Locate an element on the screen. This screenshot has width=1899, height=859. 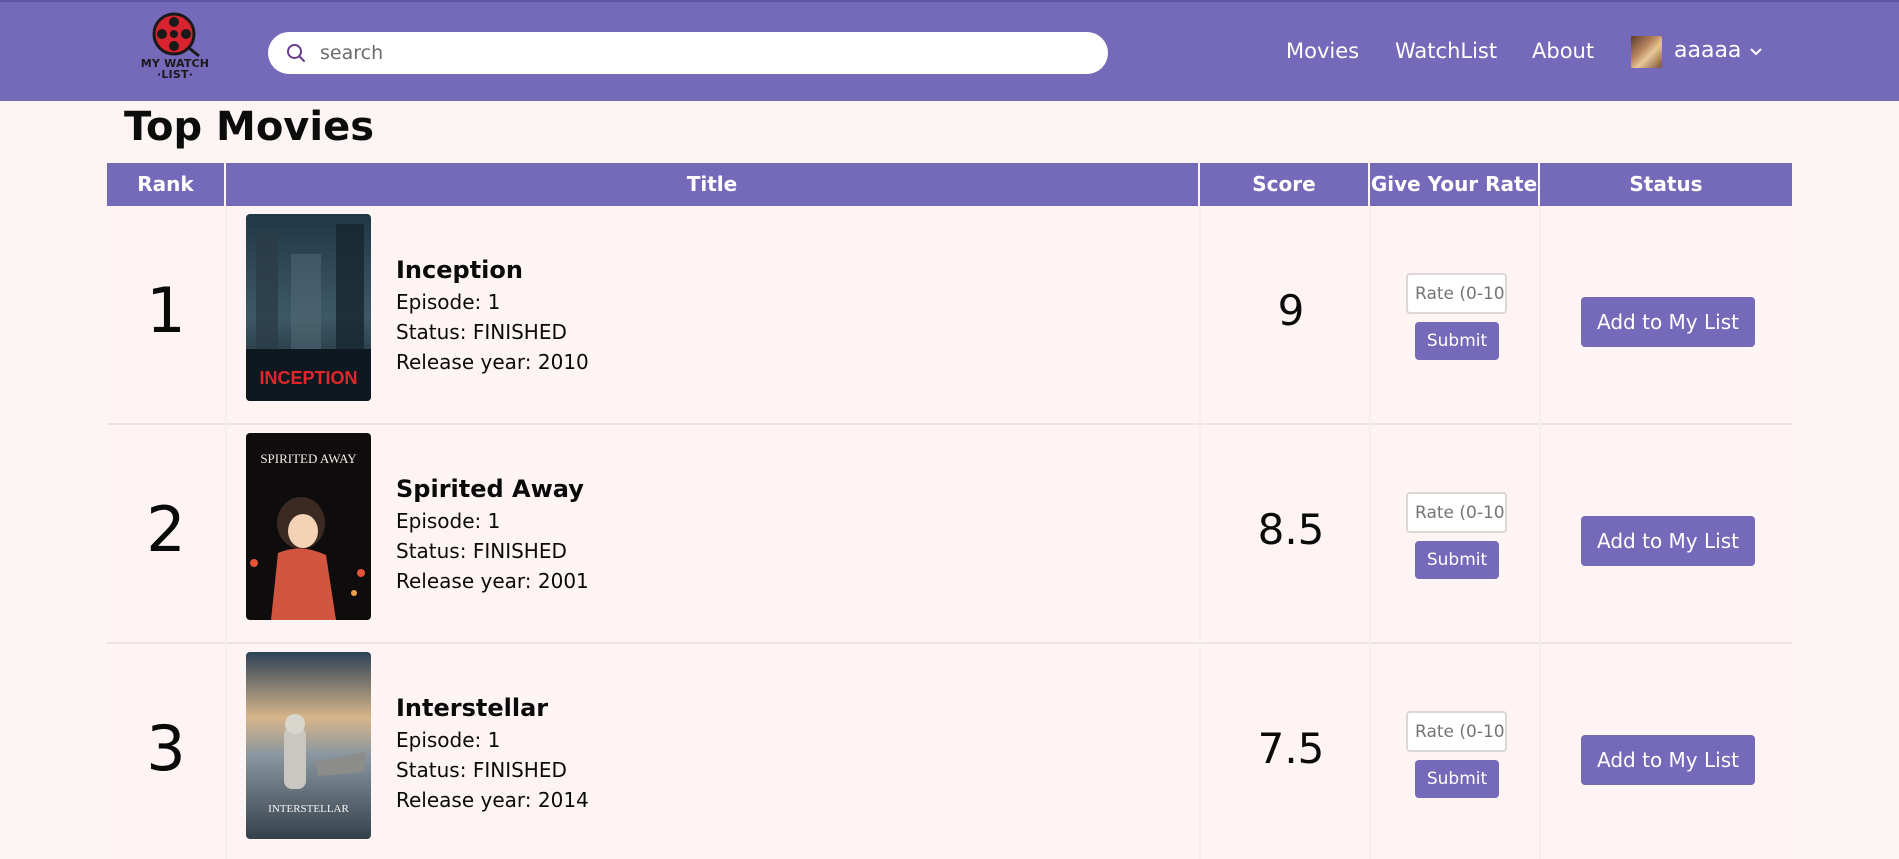
movie-release-year: Release year: 2001 is located at coordinates (492, 581).